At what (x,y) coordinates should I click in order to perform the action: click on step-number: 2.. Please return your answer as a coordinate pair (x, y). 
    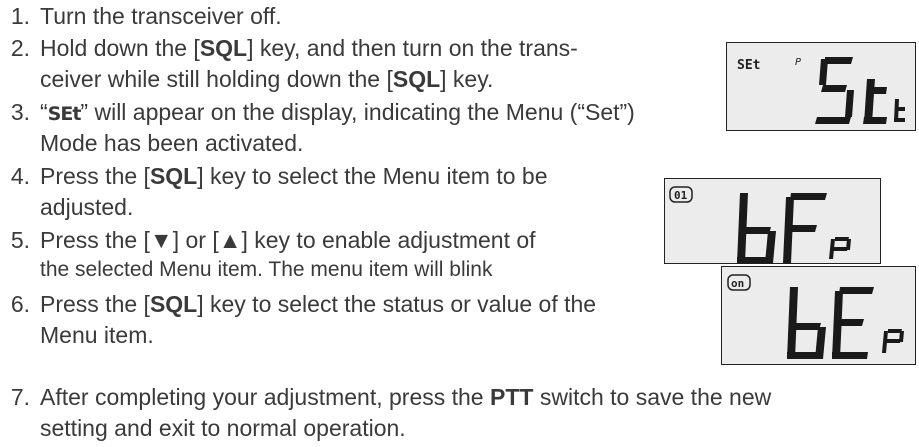
    Looking at the image, I should click on (20, 48).